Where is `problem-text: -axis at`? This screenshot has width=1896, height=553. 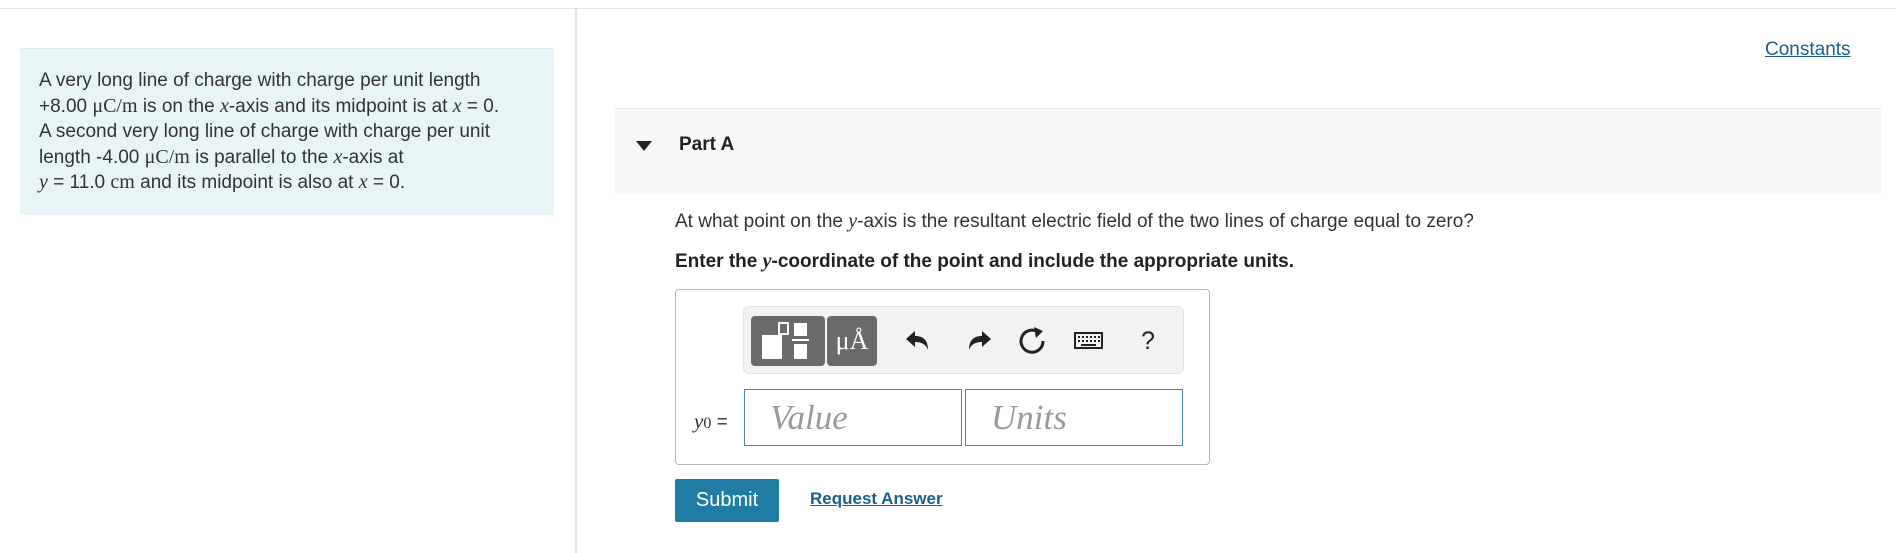
problem-text: -axis at is located at coordinates (373, 157).